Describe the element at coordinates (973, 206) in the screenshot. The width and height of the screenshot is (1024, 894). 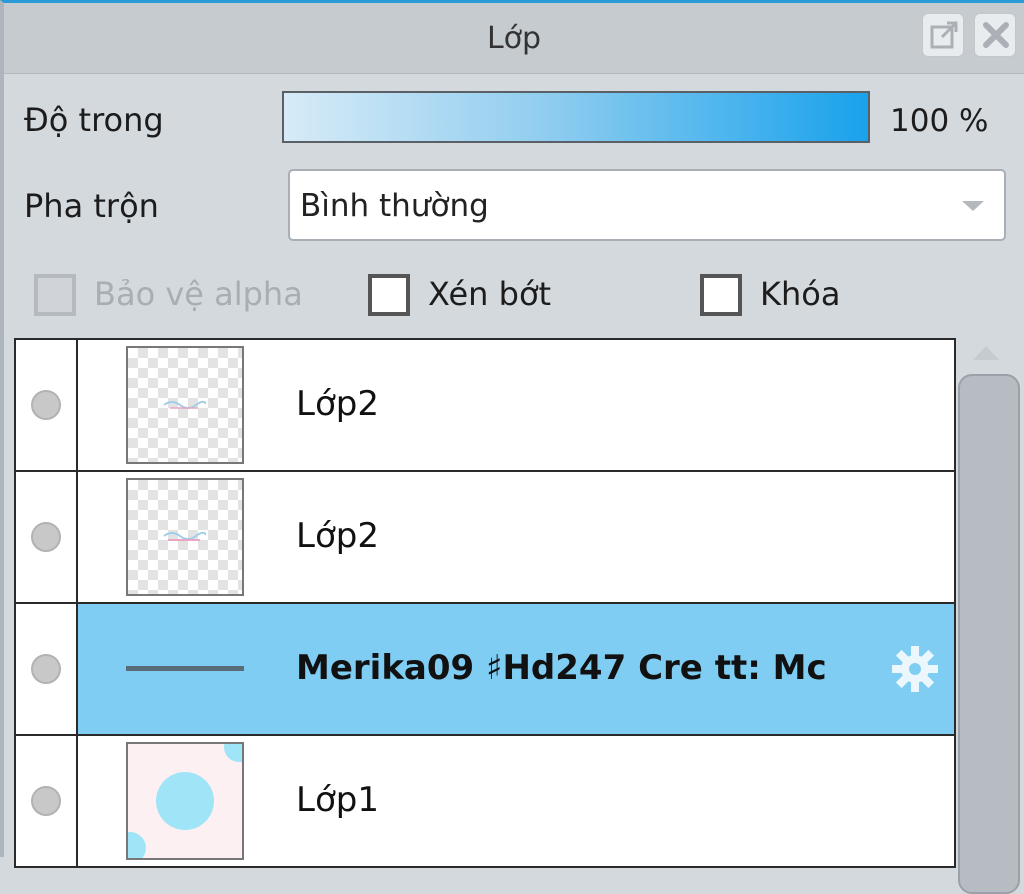
I see `chevron-down-icon` at that location.